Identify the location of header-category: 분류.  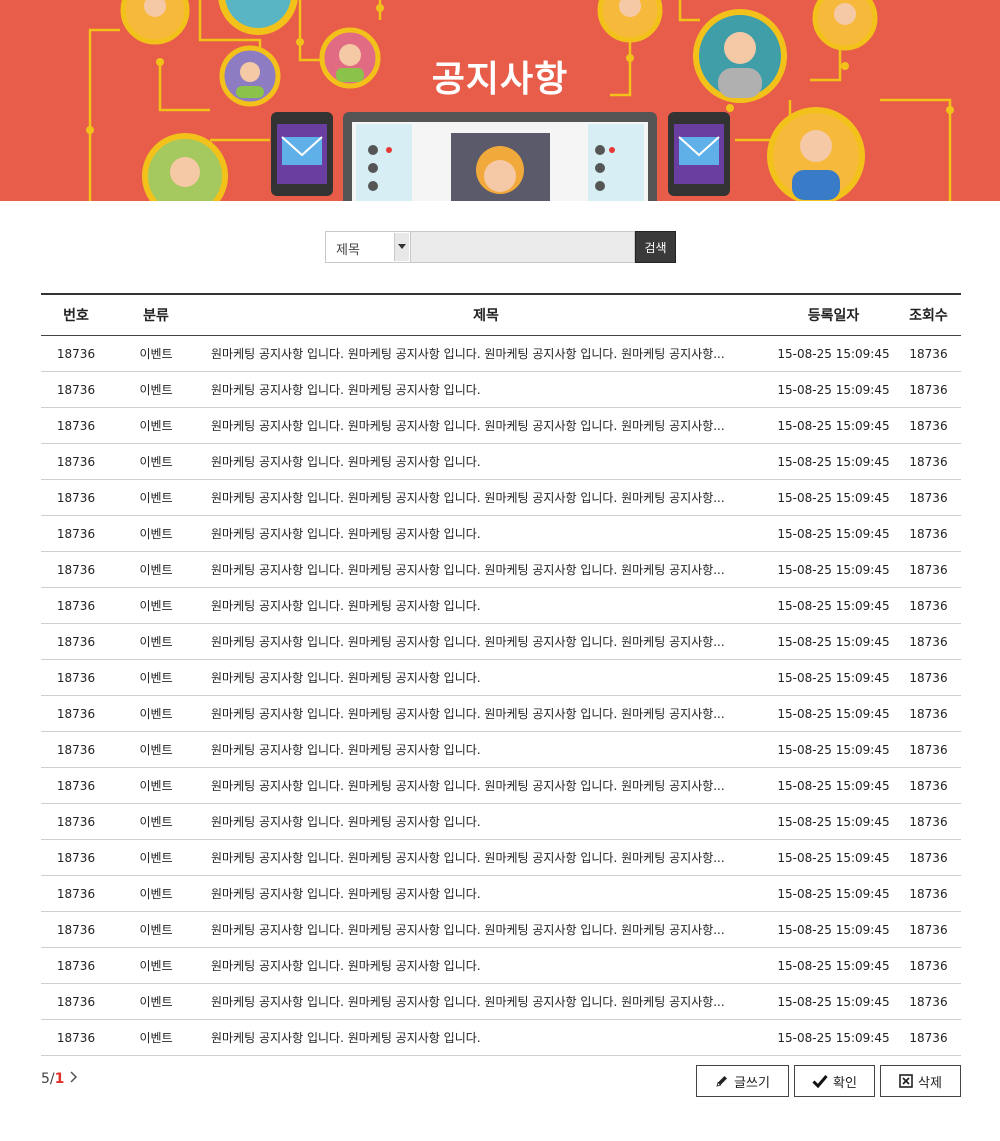
(156, 316).